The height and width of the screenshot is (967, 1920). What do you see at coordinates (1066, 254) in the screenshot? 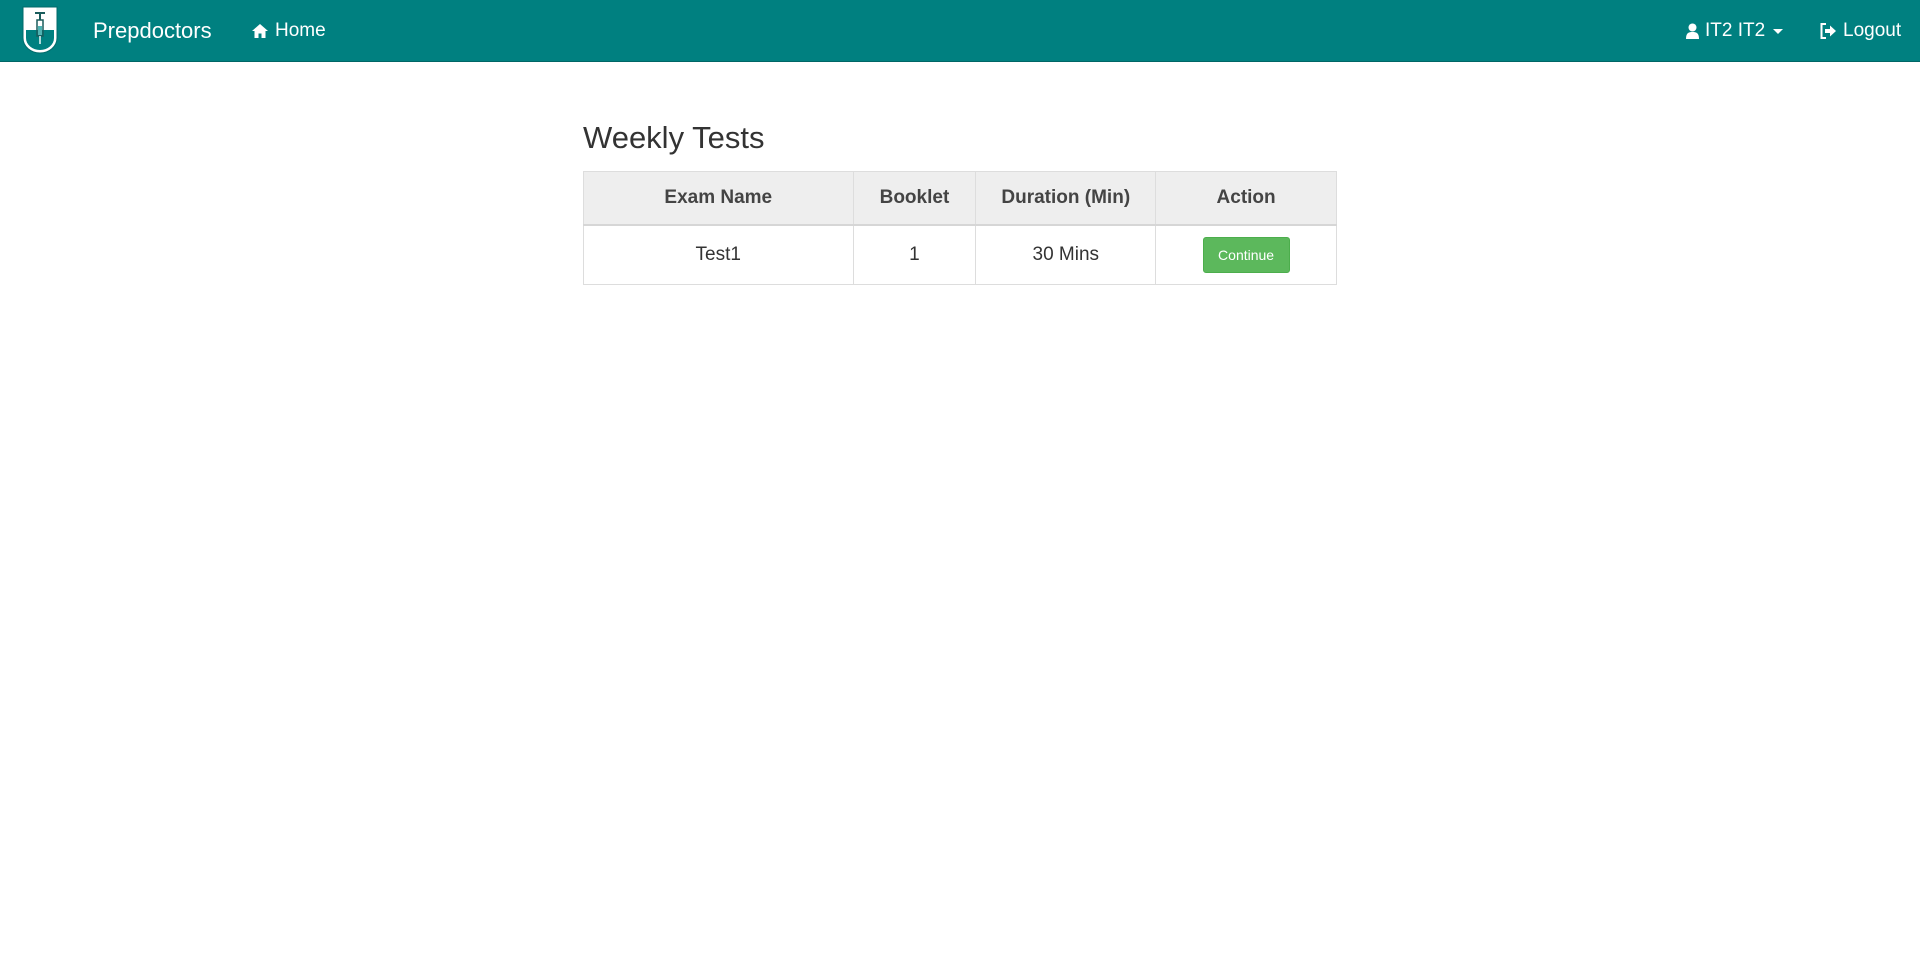
I see `duration-cell: 30 Mins` at bounding box center [1066, 254].